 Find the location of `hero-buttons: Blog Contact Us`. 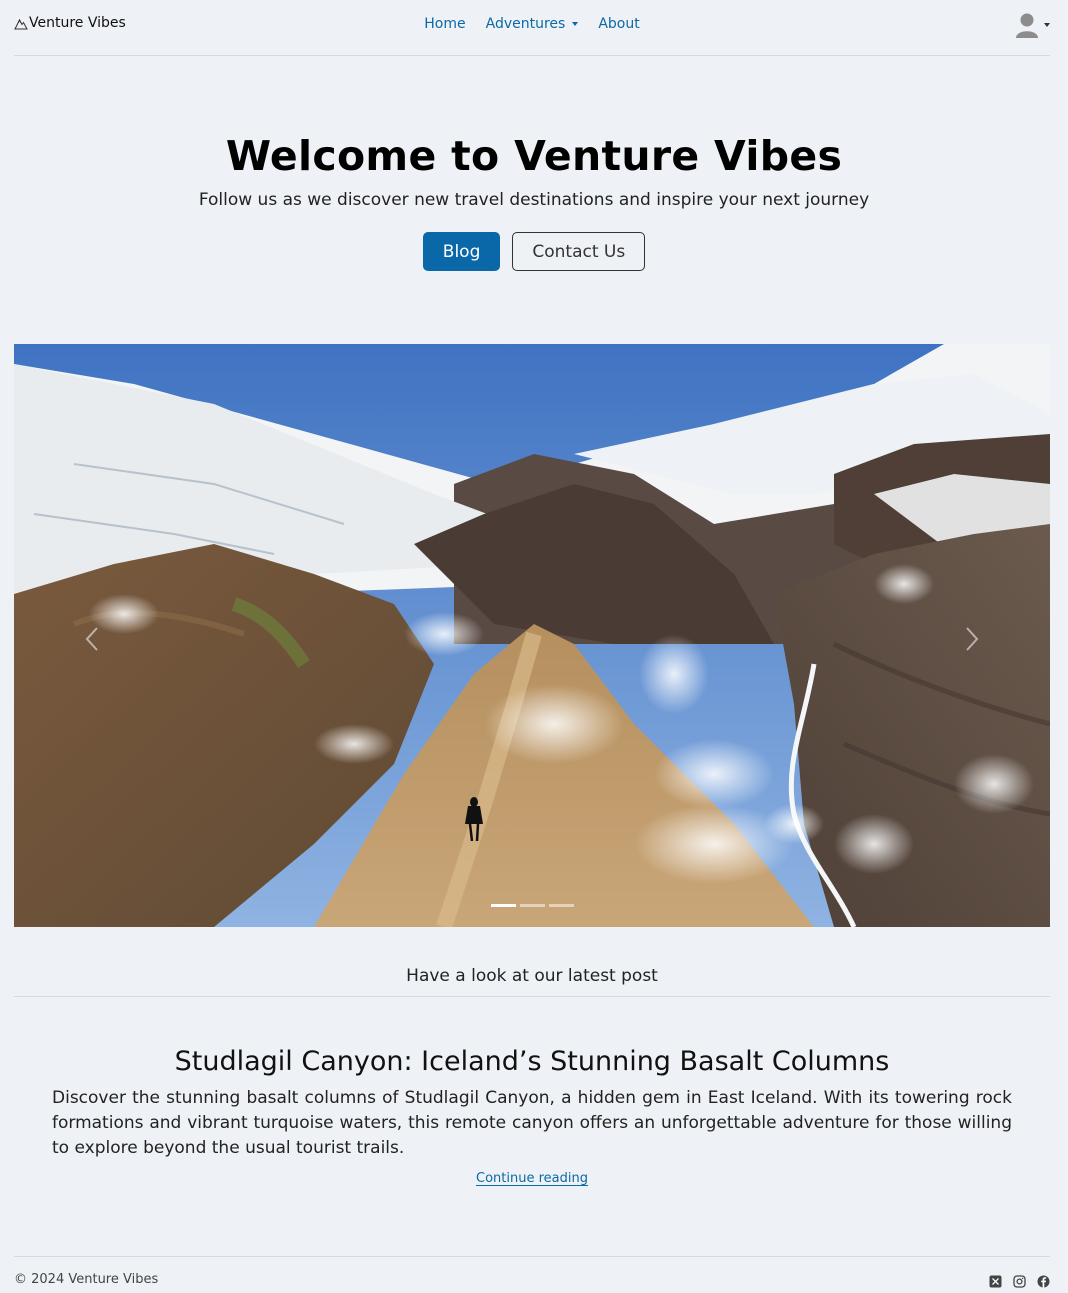

hero-buttons: Blog Contact Us is located at coordinates (534, 251).